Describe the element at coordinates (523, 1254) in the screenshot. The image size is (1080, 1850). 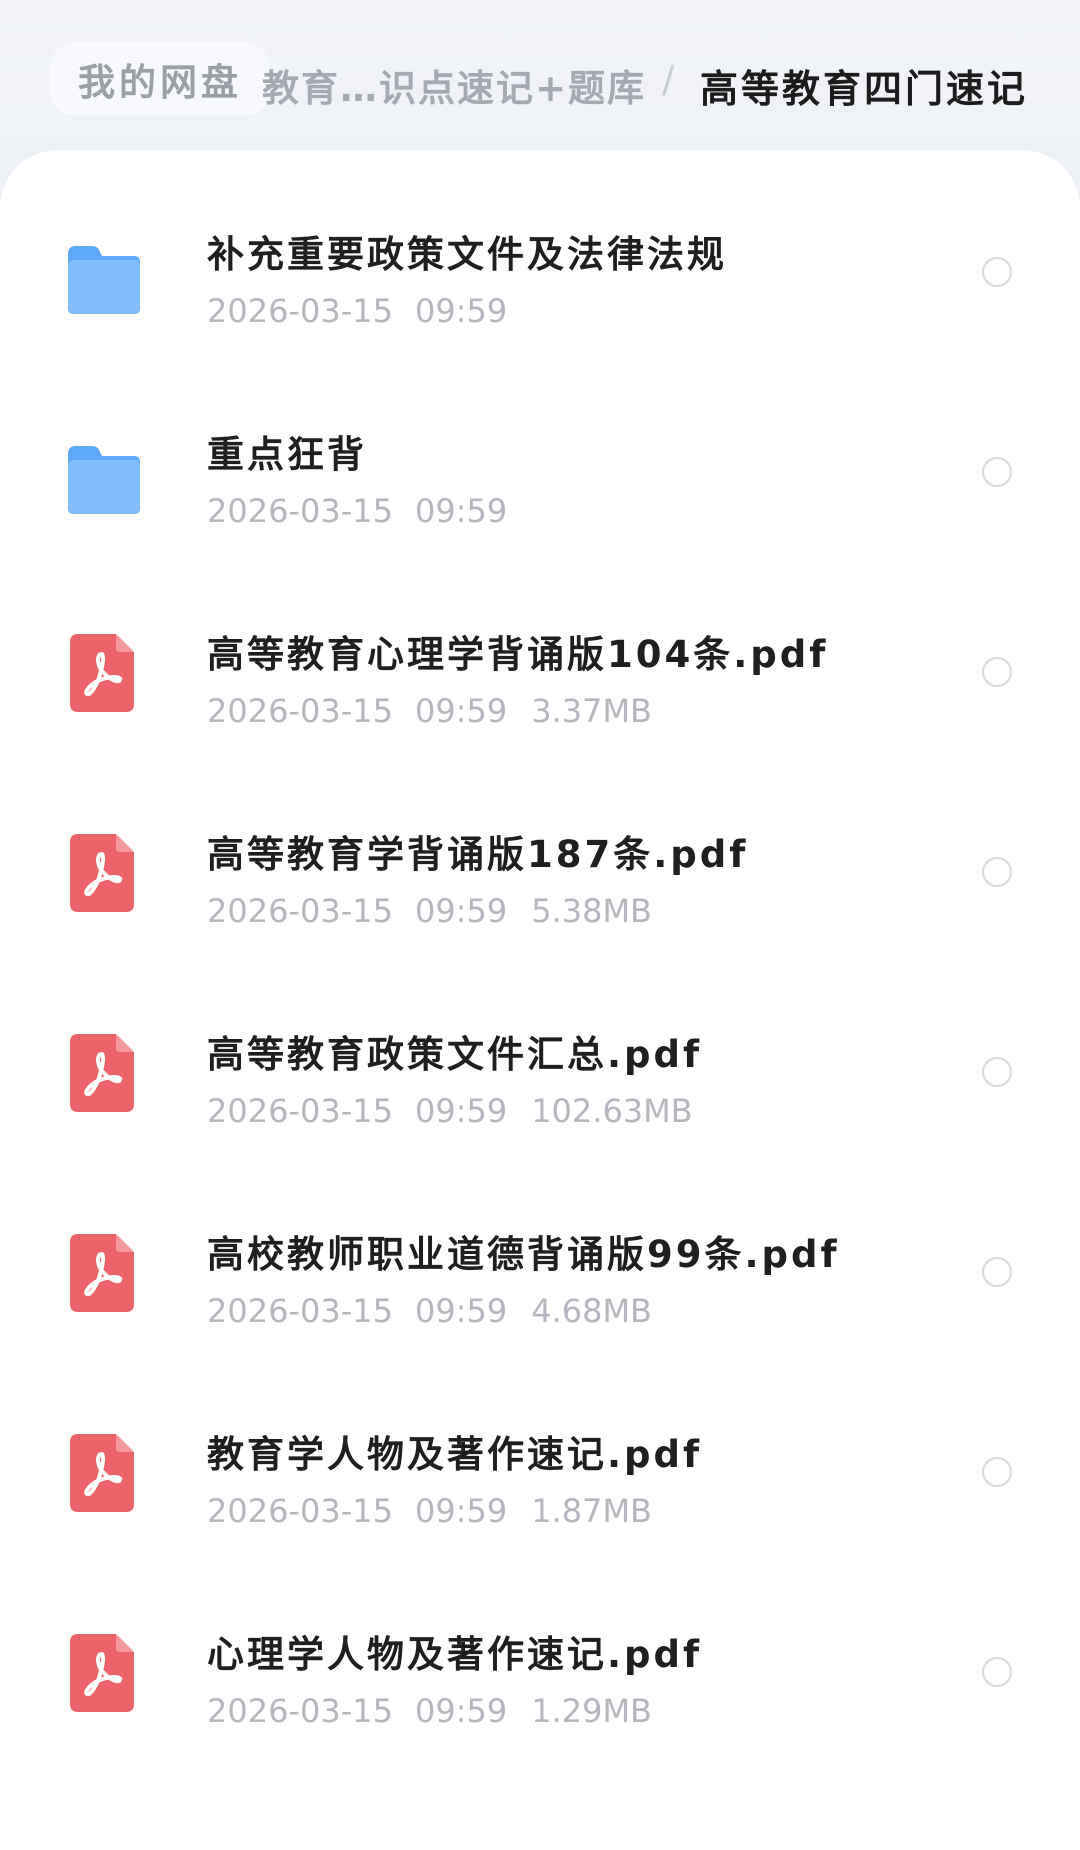
I see `file-name: 高校教师职业道德背诵版99条.pdf` at that location.